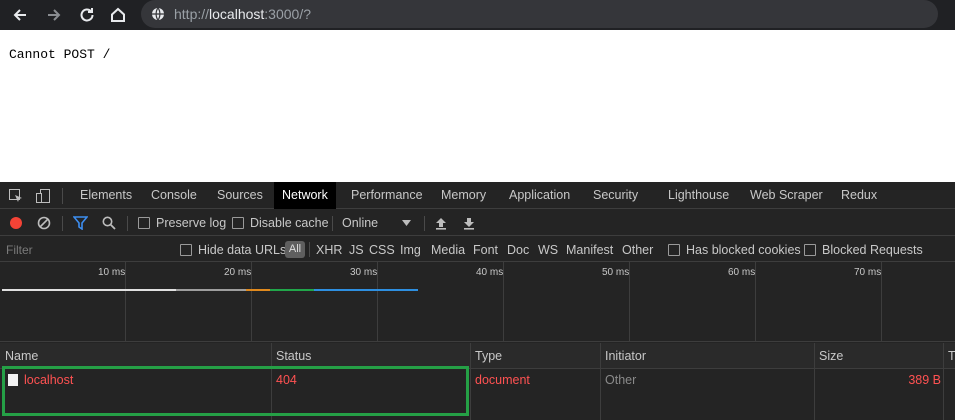 This screenshot has width=955, height=420. What do you see at coordinates (539, 14) in the screenshot?
I see `address-bar: http://localhost:3000/?` at bounding box center [539, 14].